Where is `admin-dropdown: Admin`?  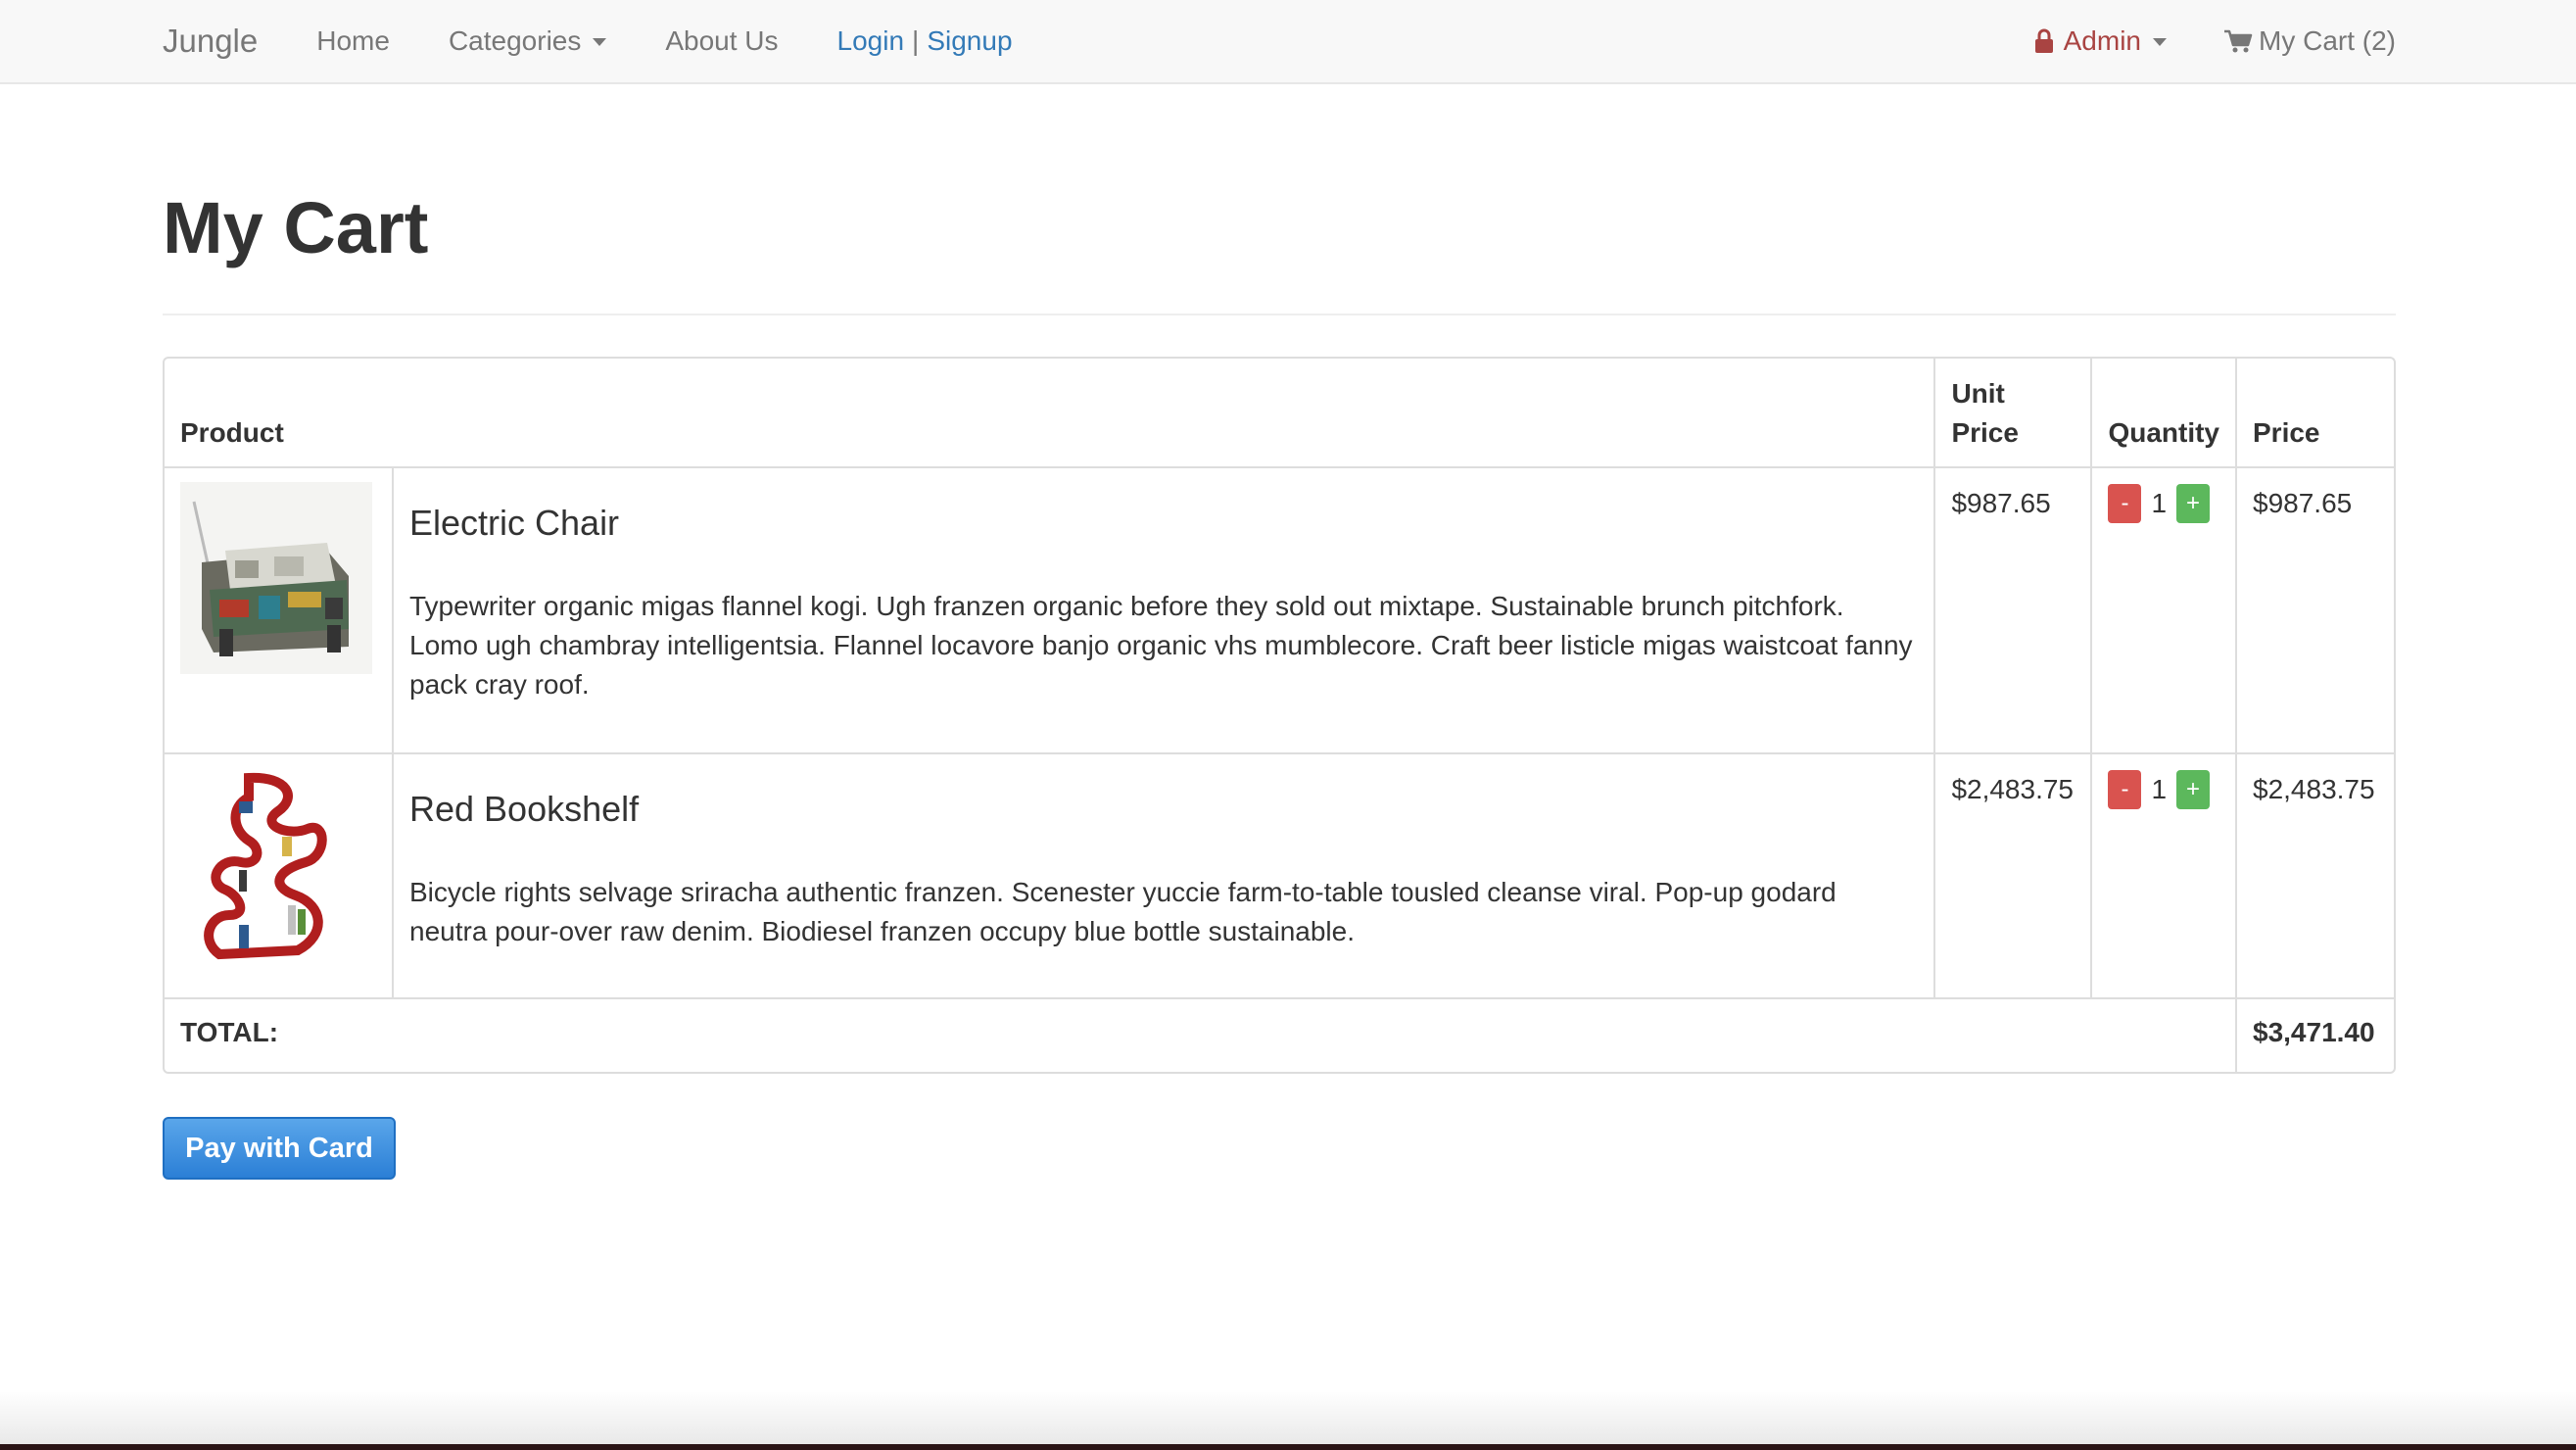
admin-dropdown: Admin is located at coordinates (2099, 41).